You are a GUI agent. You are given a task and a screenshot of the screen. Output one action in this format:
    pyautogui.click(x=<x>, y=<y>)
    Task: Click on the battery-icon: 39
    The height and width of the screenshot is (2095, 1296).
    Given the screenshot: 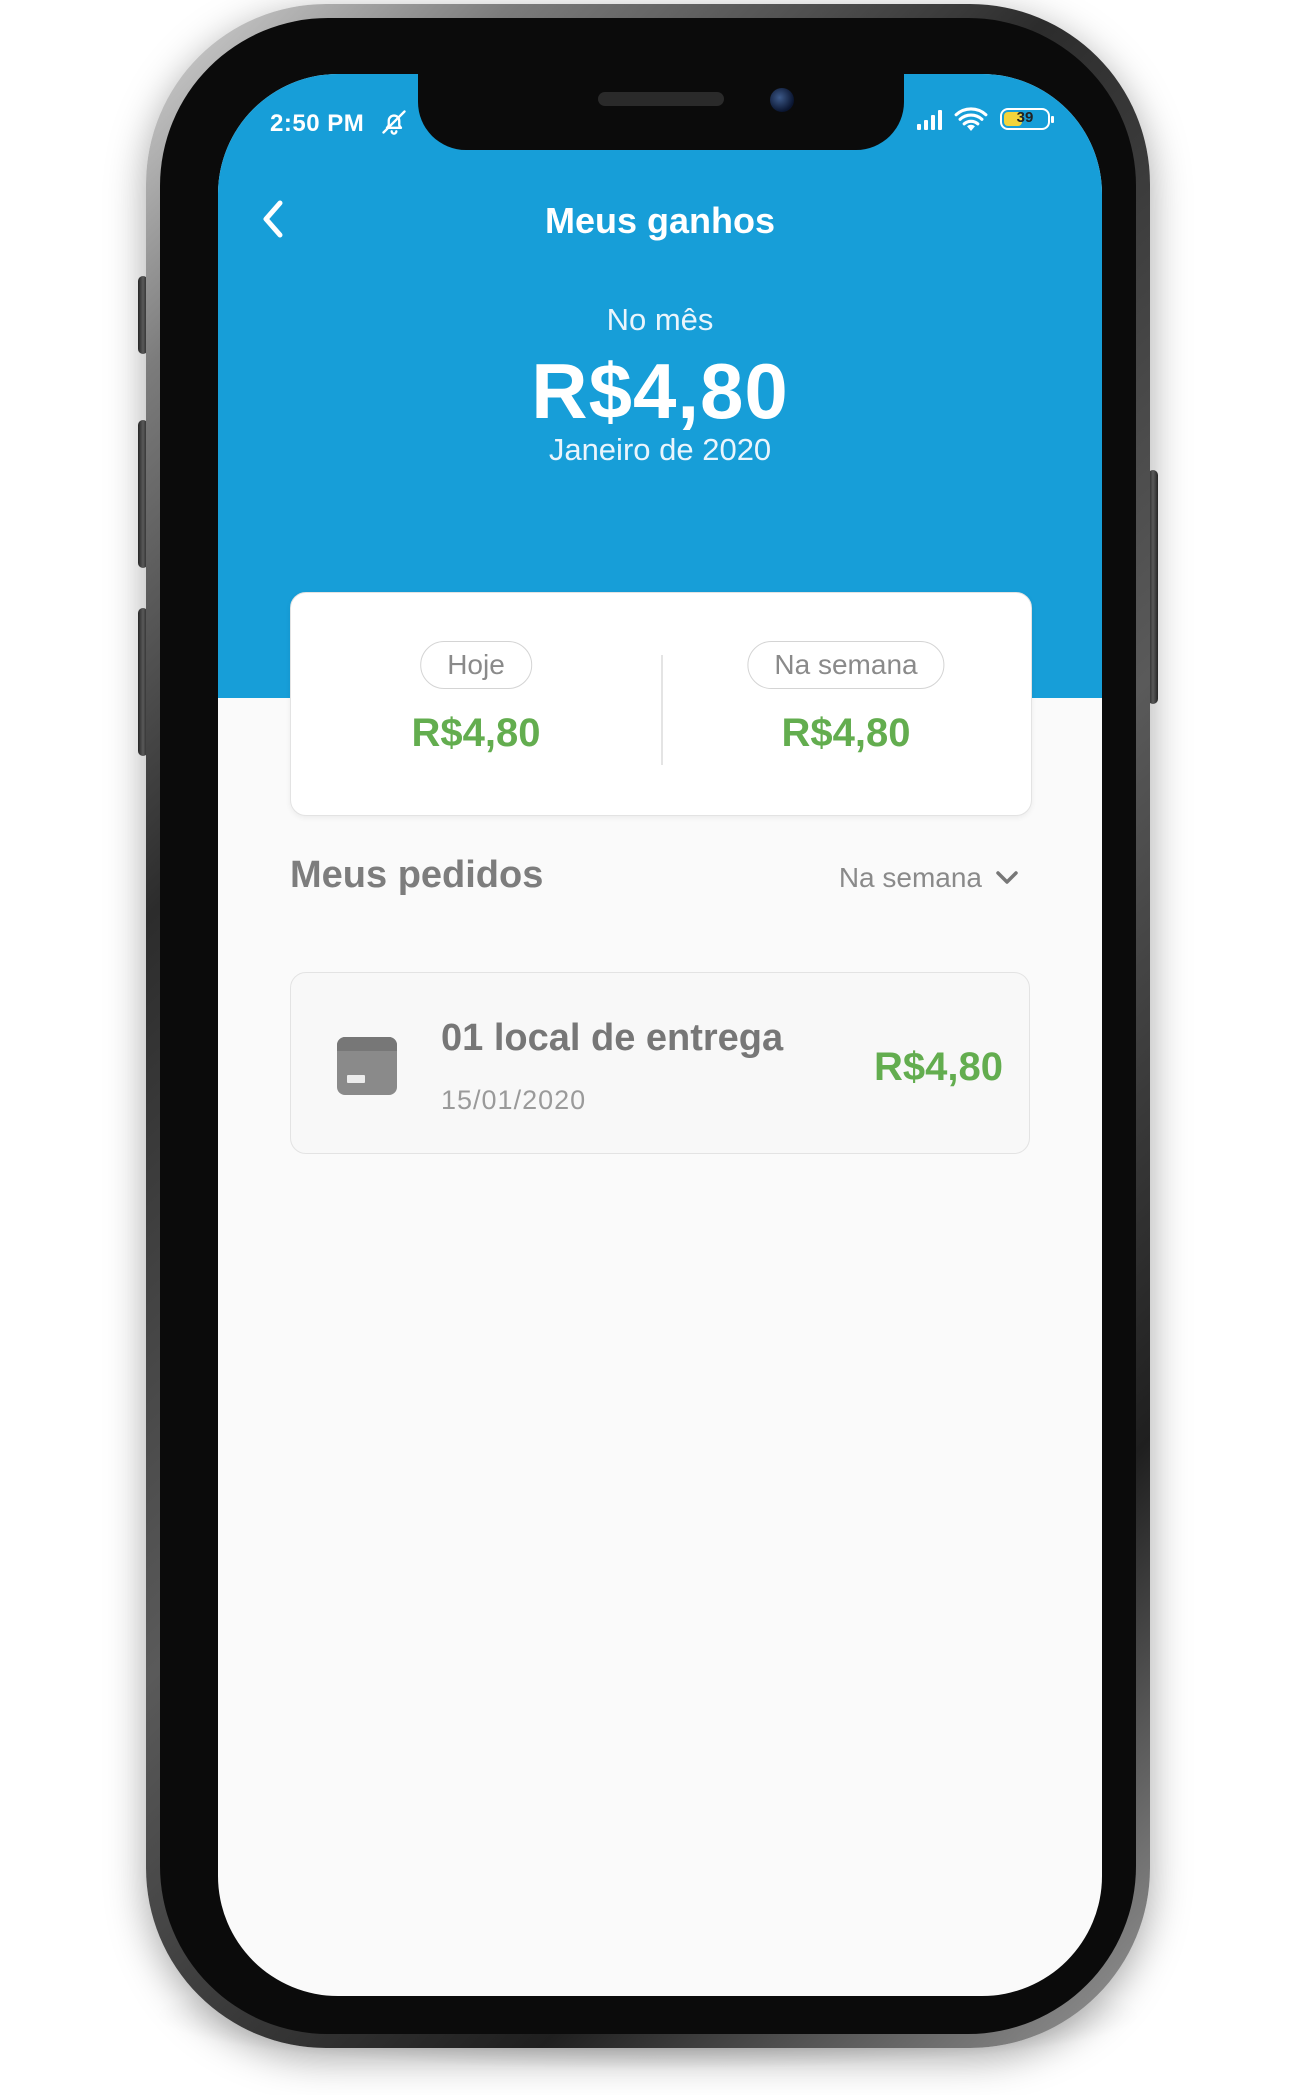 What is the action you would take?
    pyautogui.click(x=1027, y=119)
    